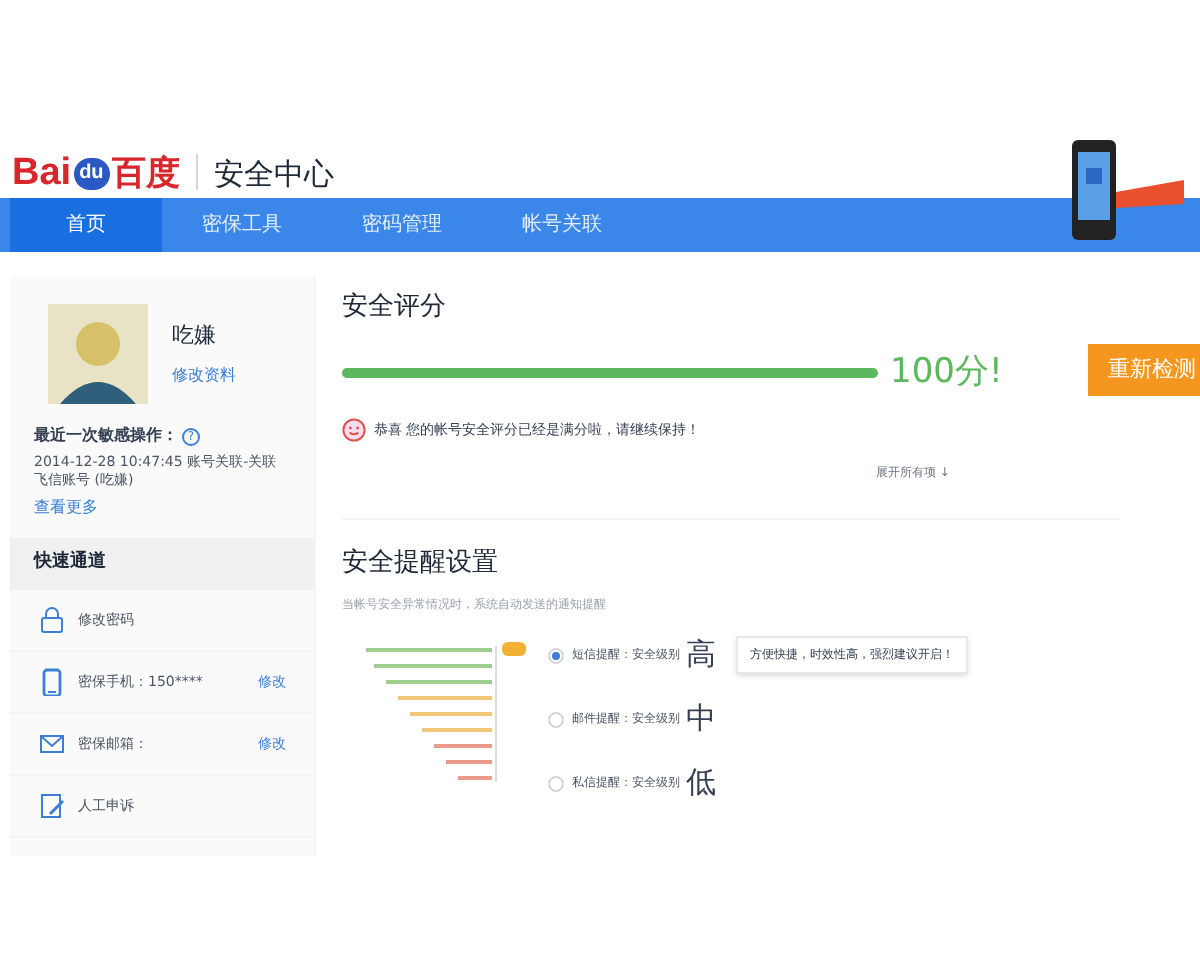 This screenshot has width=1200, height=960. Describe the element at coordinates (701, 719) in the screenshot. I see `level-grade: 中` at that location.